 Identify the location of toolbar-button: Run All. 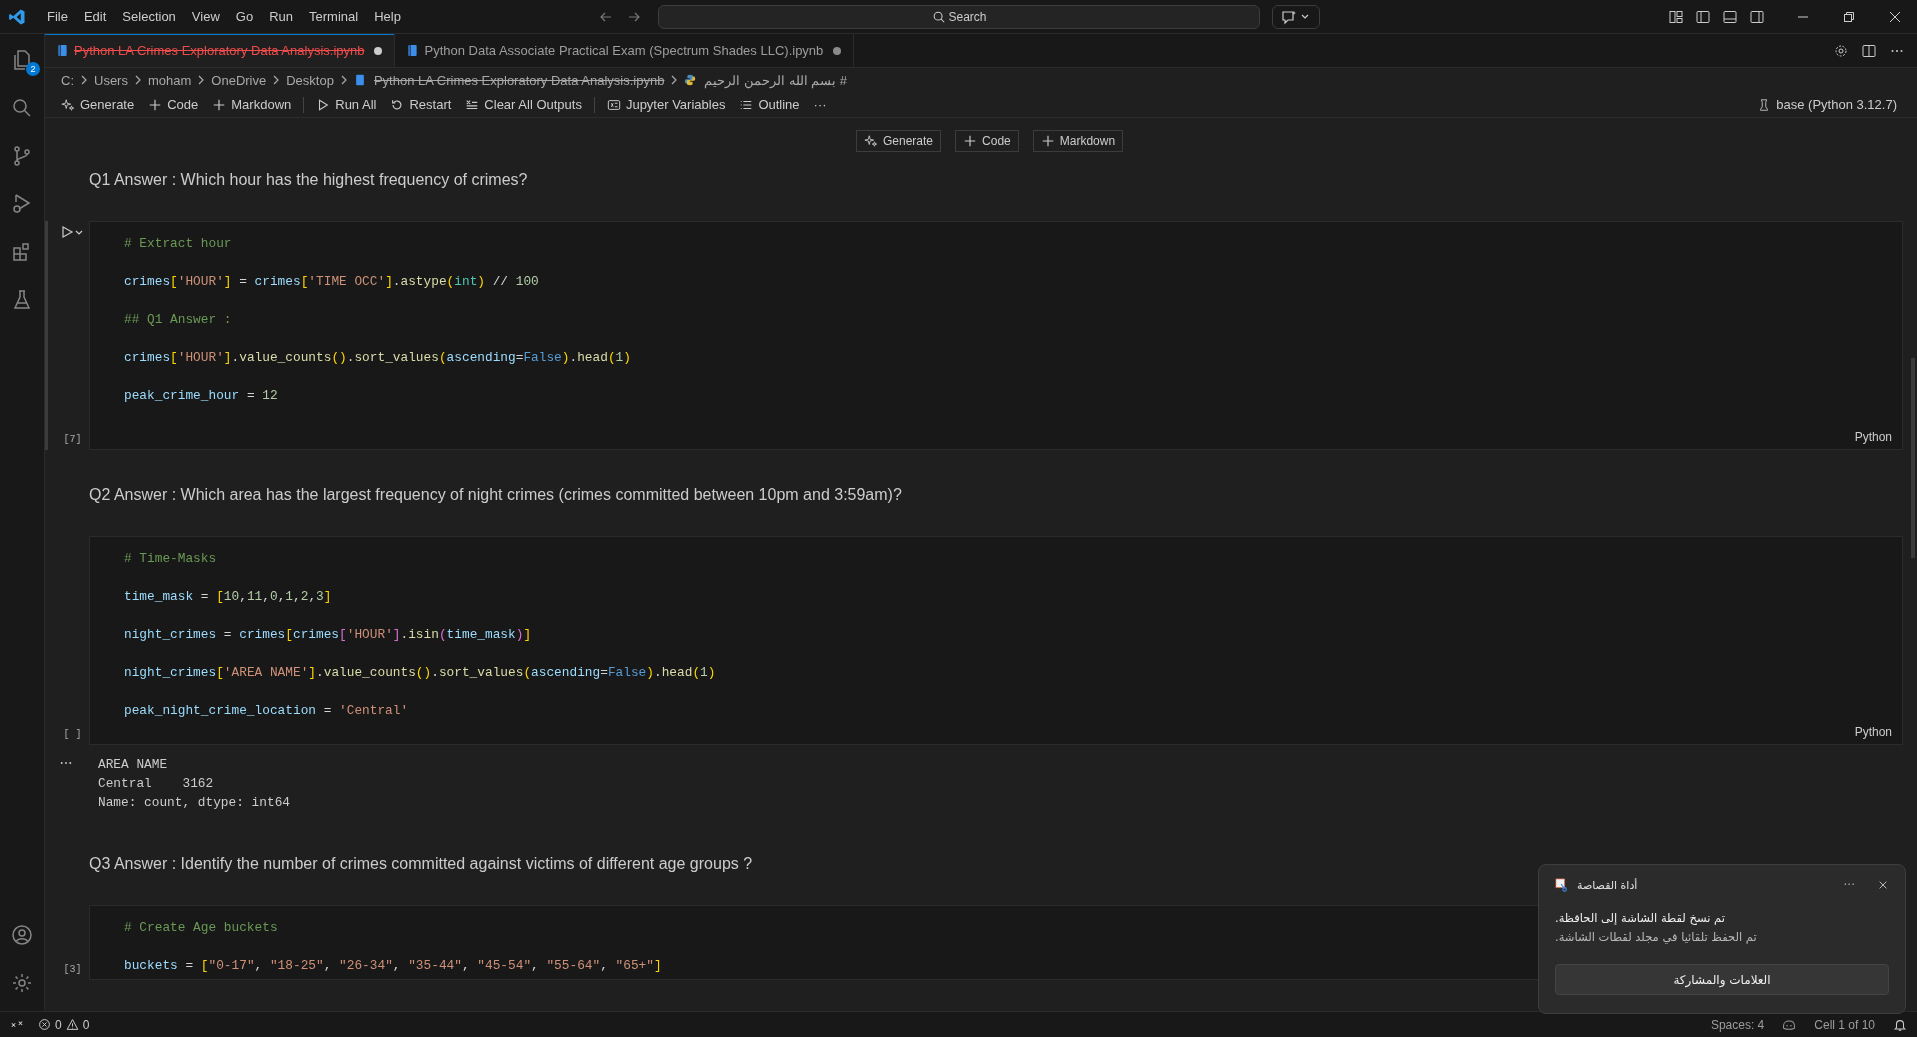
(346, 104).